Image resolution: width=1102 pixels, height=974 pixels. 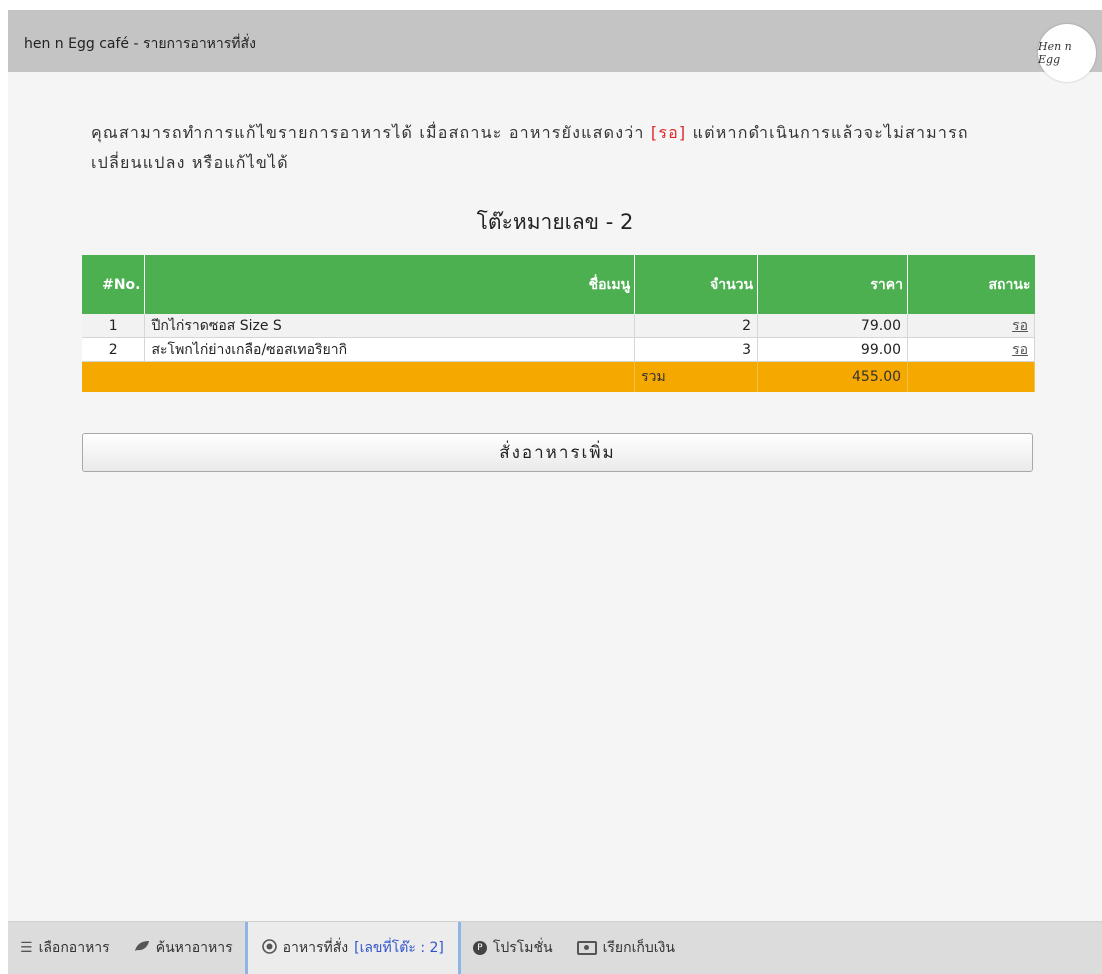 What do you see at coordinates (696, 284) in the screenshot?
I see `col-header-qty: จำนวน` at bounding box center [696, 284].